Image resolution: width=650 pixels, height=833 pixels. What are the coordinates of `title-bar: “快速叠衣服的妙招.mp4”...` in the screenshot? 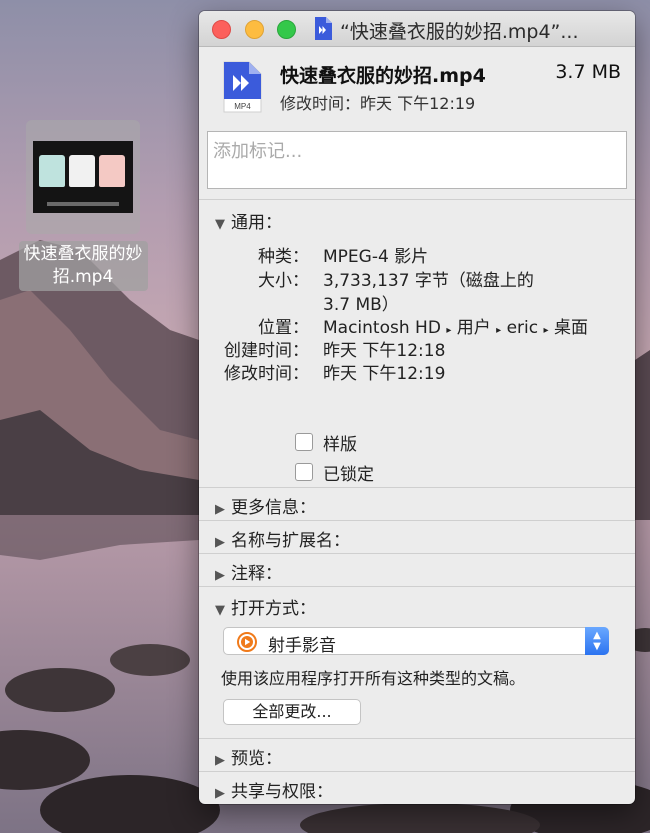 It's located at (417, 29).